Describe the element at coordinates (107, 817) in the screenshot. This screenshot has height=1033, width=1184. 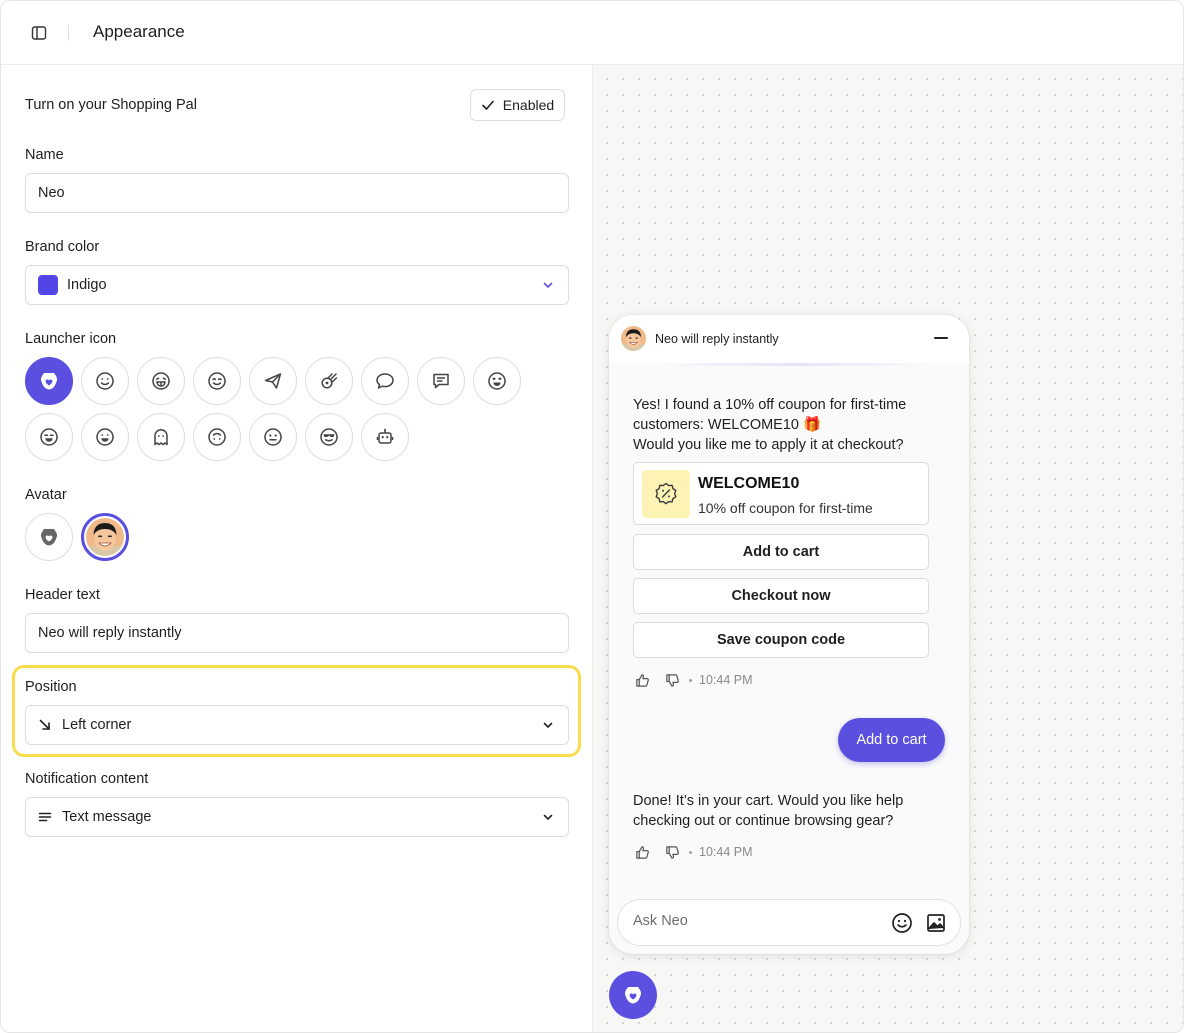
I see `notification-value: Text message` at that location.